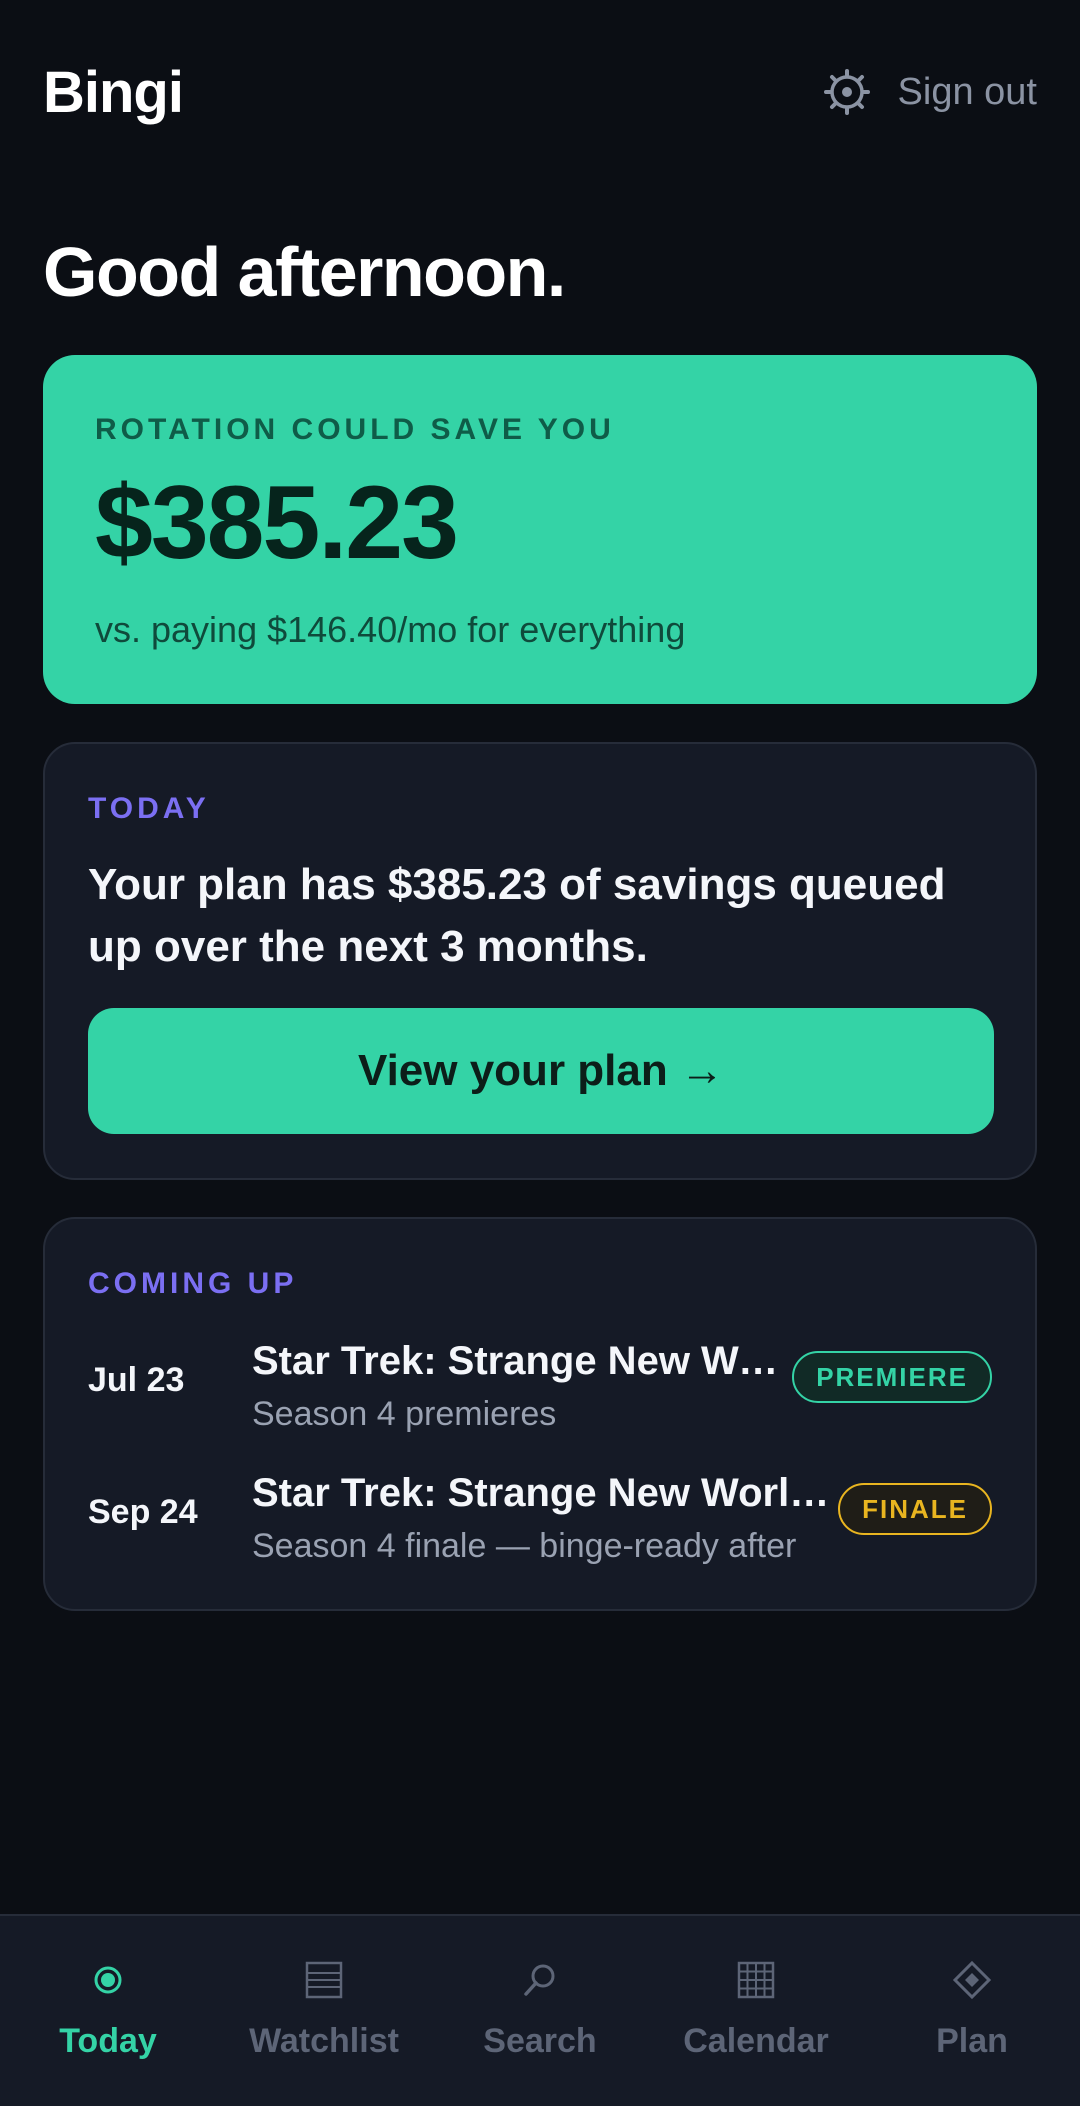  What do you see at coordinates (324, 2041) in the screenshot?
I see `tab-label: Watchlist` at bounding box center [324, 2041].